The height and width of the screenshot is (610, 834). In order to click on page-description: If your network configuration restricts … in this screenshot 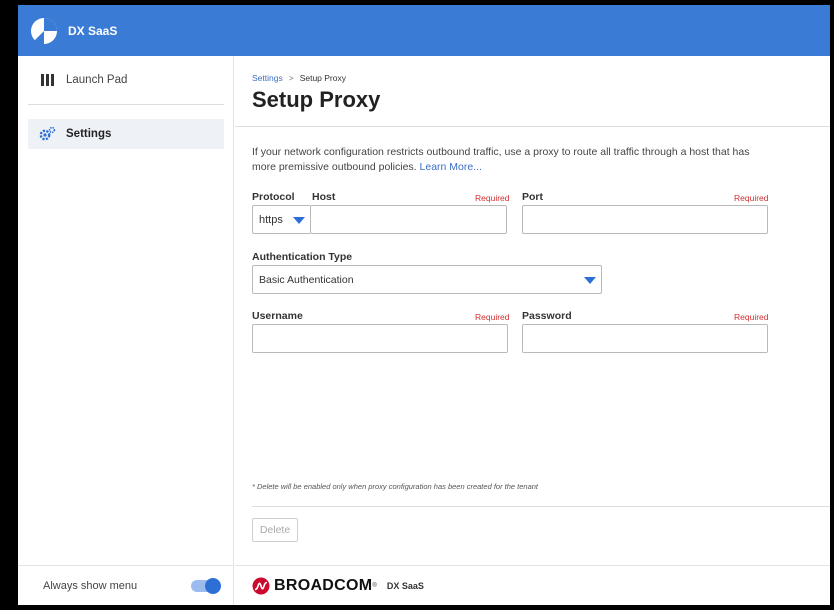, I will do `click(512, 160)`.